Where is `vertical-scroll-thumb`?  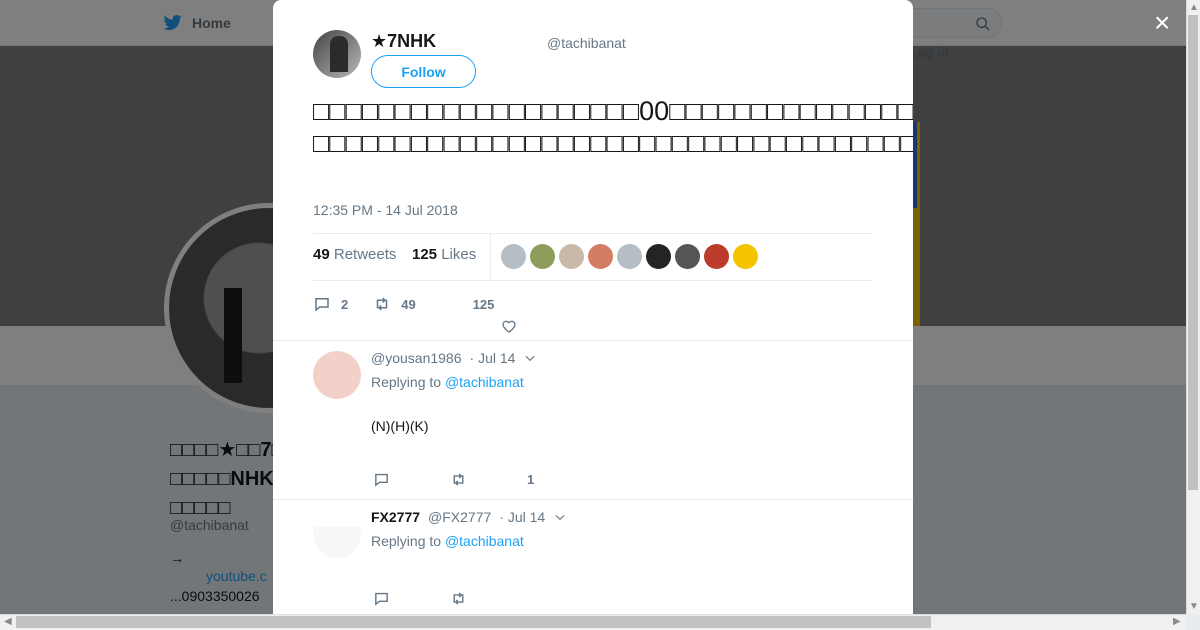
vertical-scroll-thumb is located at coordinates (1193, 252).